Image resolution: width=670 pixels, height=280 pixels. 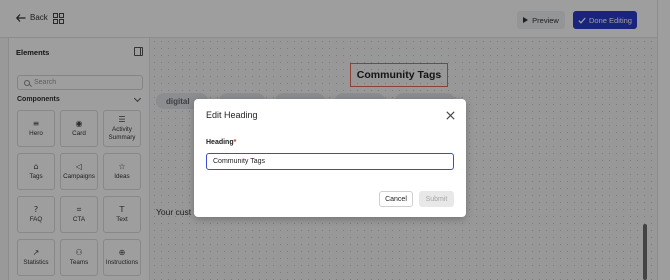 I want to click on heading-label-text: Heading, so click(x=220, y=142).